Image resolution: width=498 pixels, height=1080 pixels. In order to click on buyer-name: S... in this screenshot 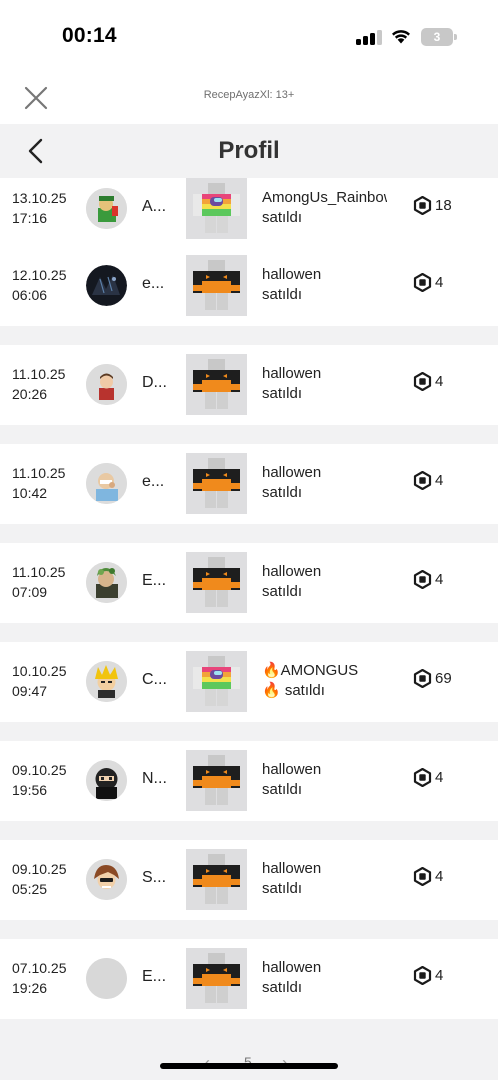, I will do `click(154, 878)`.